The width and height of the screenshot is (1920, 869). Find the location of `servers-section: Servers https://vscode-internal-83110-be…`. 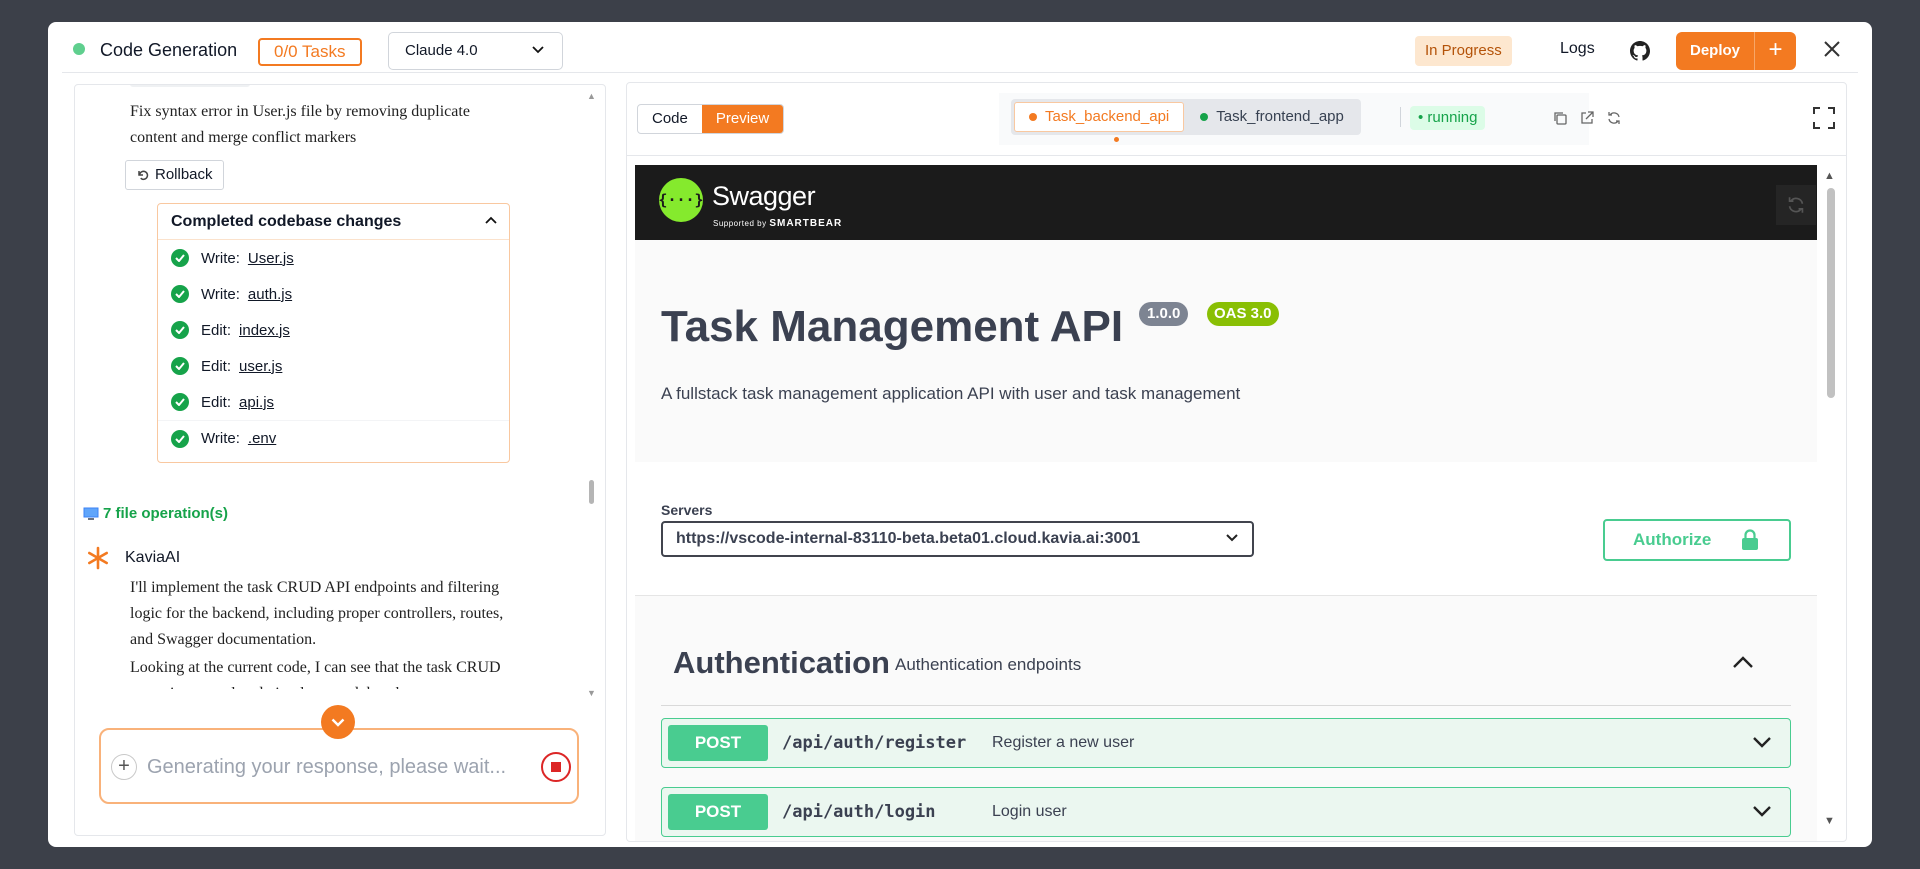

servers-section: Servers https://vscode-internal-83110-be… is located at coordinates (1226, 529).